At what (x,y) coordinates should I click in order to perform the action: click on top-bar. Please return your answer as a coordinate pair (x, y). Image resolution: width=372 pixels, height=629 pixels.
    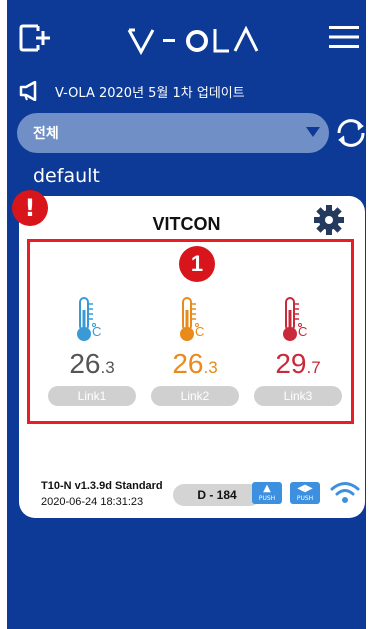
    Looking at the image, I should click on (186, 36).